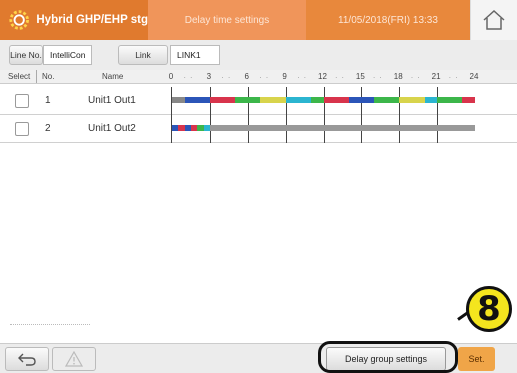 The width and height of the screenshot is (517, 373). I want to click on home-button, so click(493, 20).